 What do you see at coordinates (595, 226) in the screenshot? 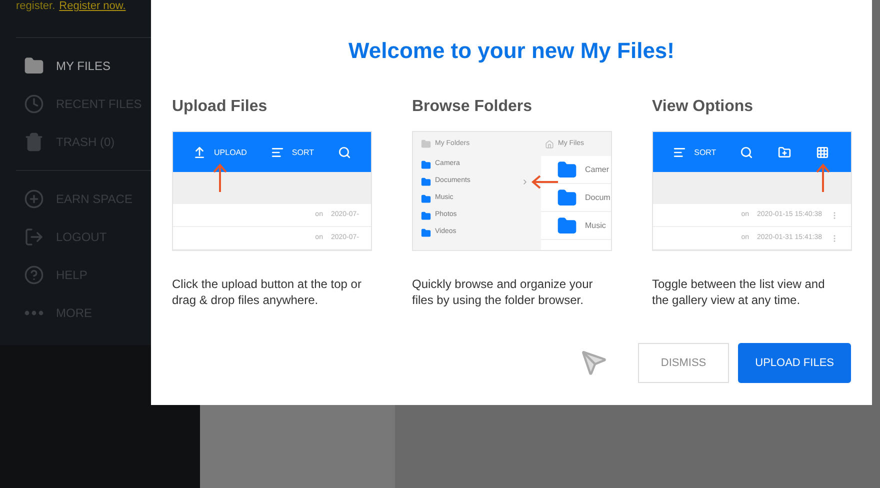
I see `file-name: Music` at bounding box center [595, 226].